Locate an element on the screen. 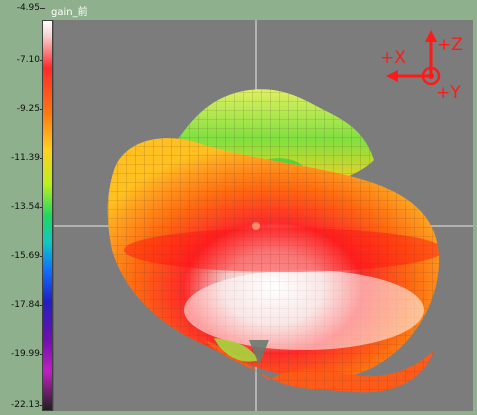  colorbar-tick-0: -4.95 is located at coordinates (28, 8).